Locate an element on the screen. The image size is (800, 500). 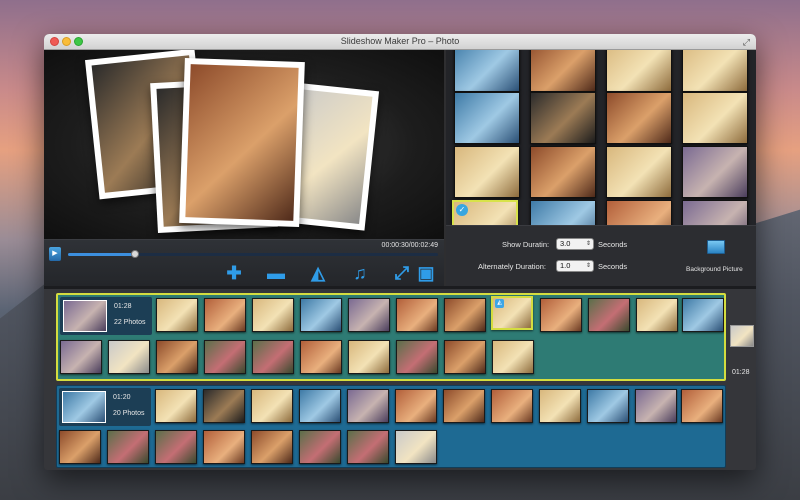
transition-icon: ◭ is located at coordinates (318, 273).